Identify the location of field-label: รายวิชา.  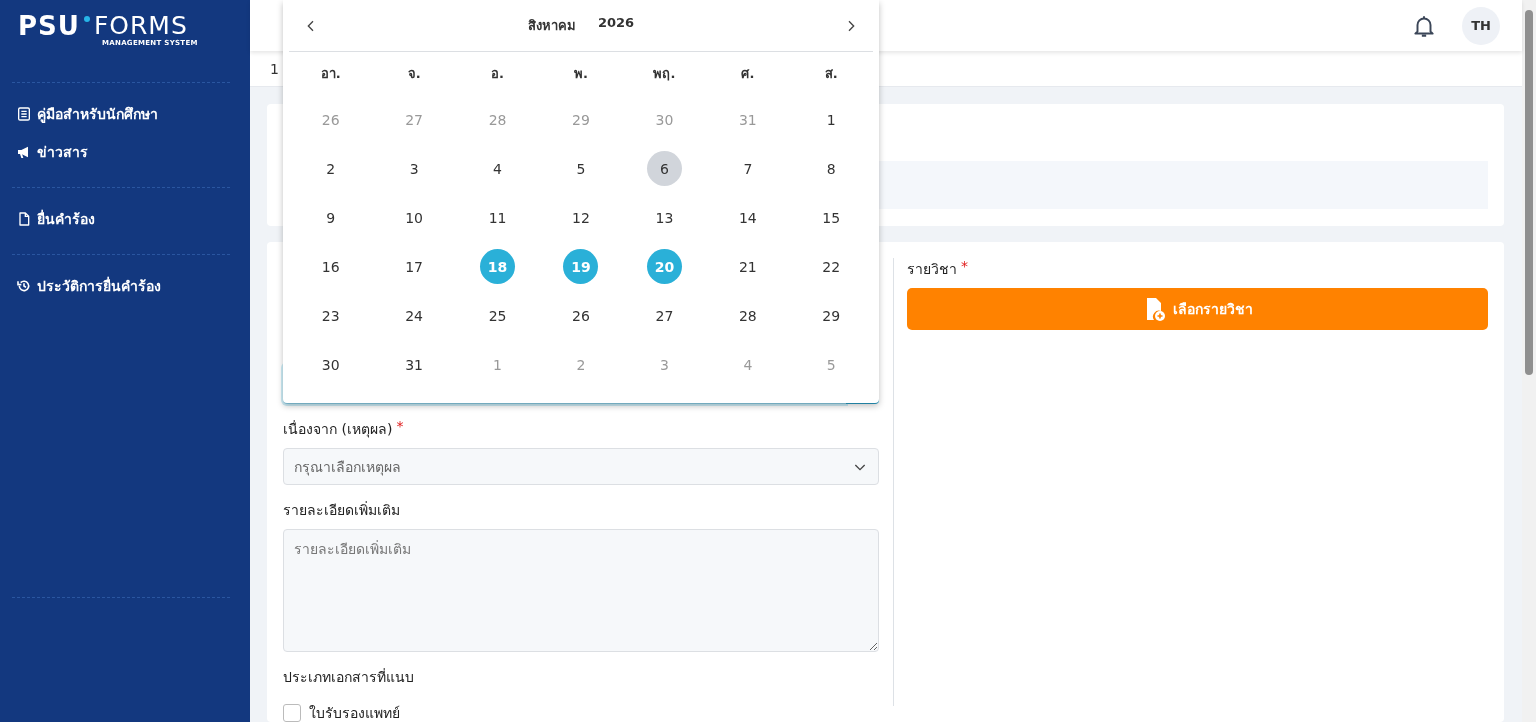
(932, 269).